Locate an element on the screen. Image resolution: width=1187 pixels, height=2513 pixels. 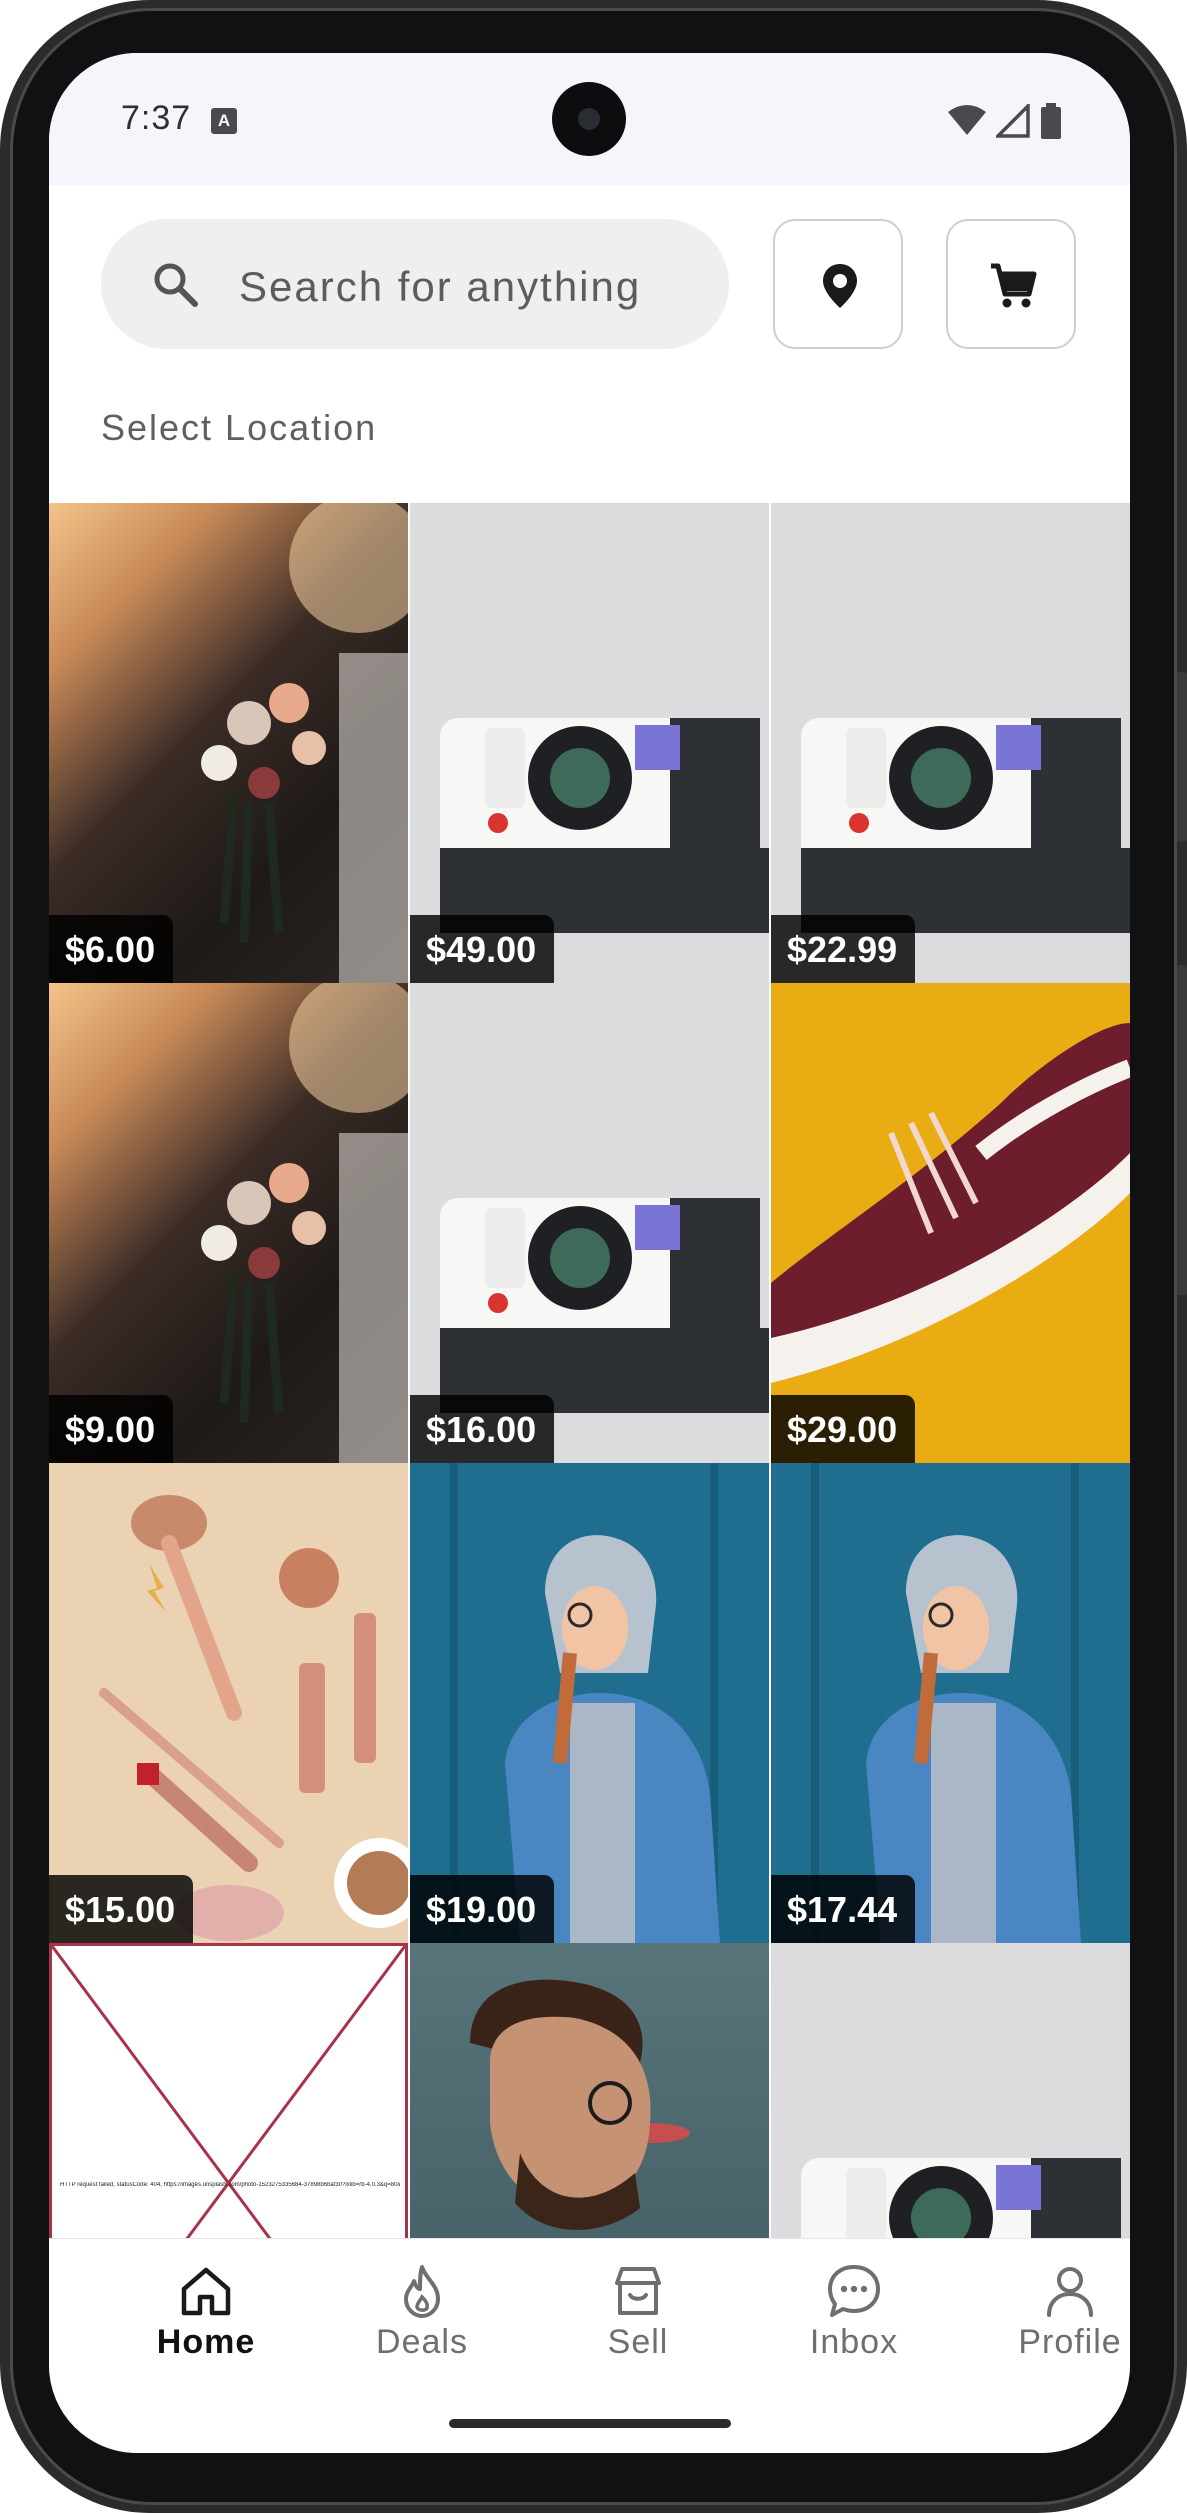
location-pin-icon is located at coordinates (840, 286).